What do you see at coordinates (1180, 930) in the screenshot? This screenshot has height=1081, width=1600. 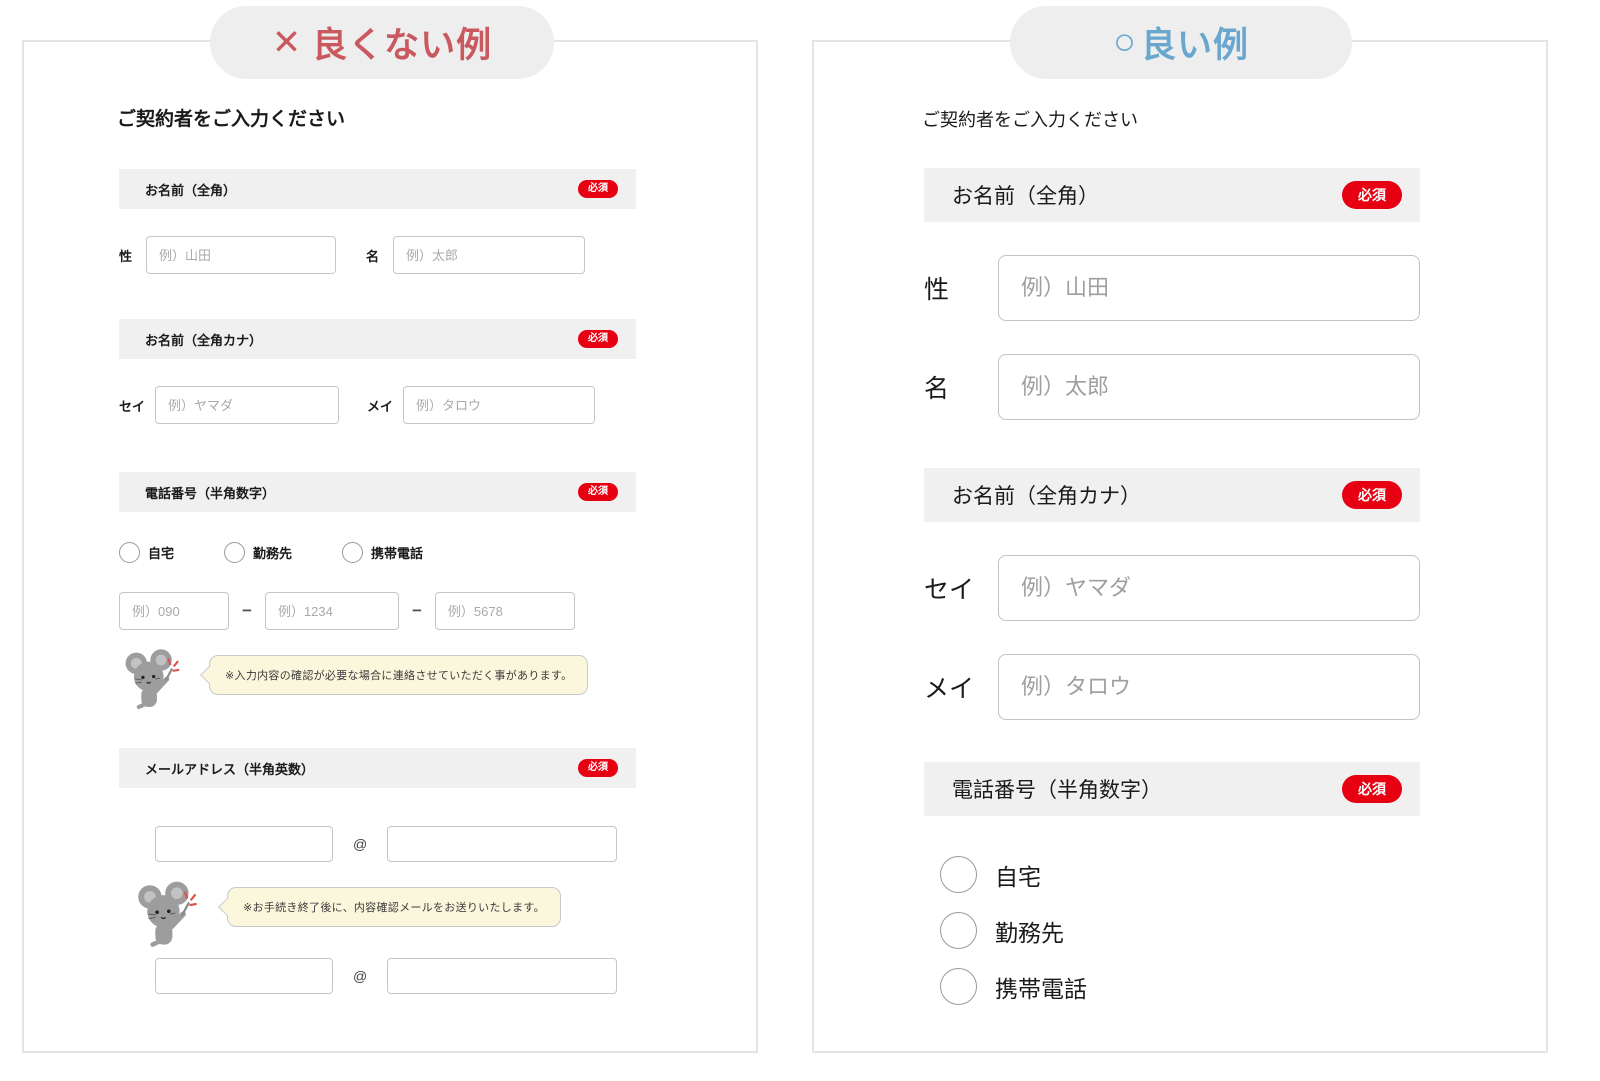 I see `radio-item-work: 勤務先` at bounding box center [1180, 930].